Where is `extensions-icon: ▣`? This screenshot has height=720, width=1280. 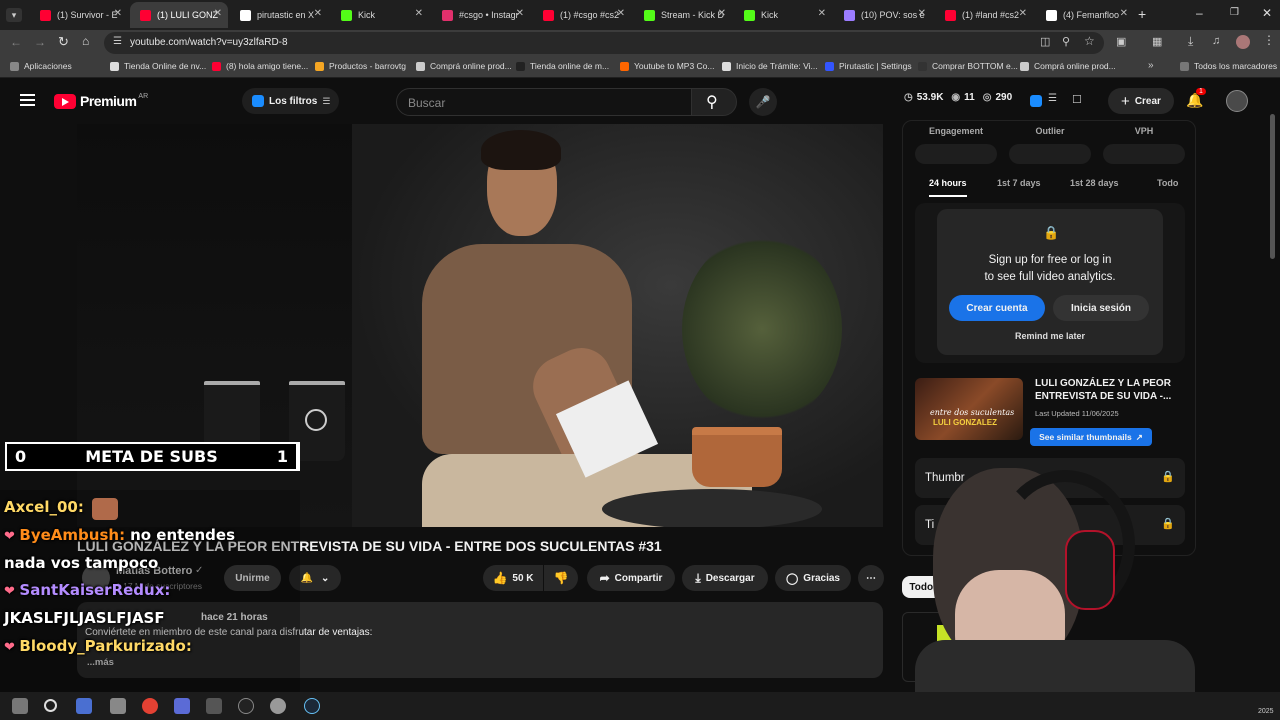
extensions-icon: ▣ is located at coordinates (1121, 41).